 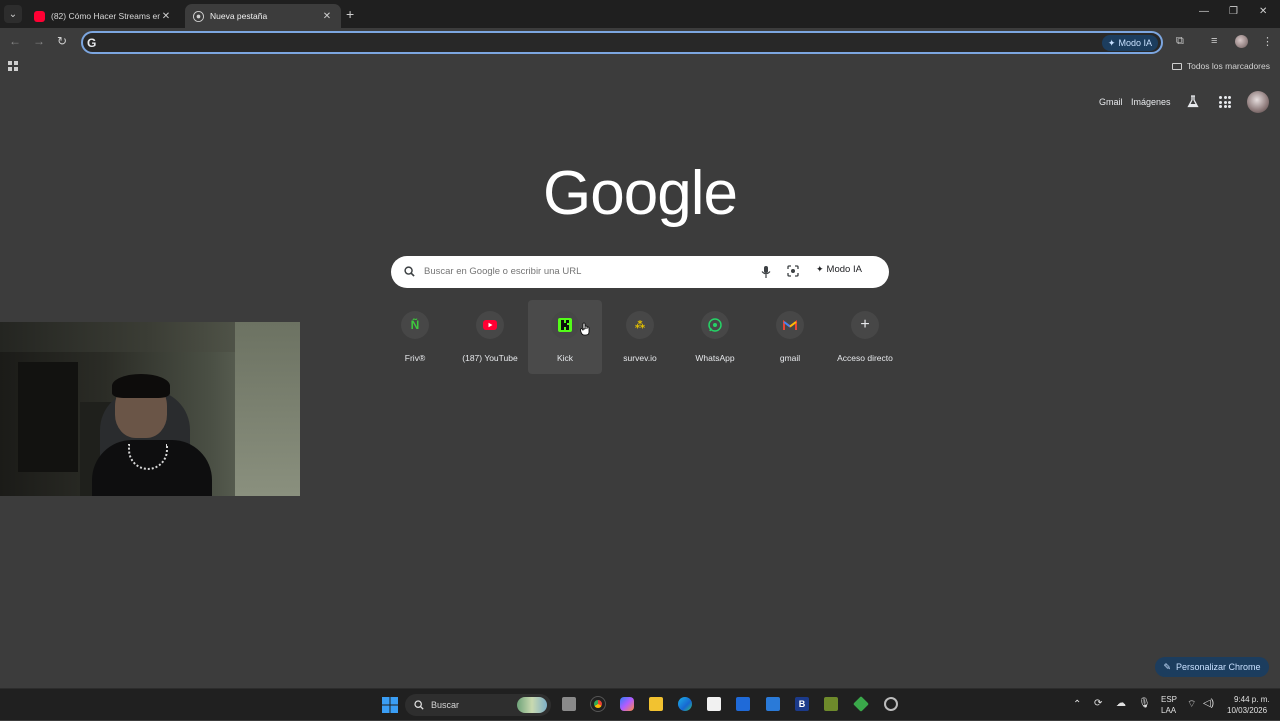 I want to click on search-modo-ia-button: ✦ Modo IA, so click(x=839, y=269).